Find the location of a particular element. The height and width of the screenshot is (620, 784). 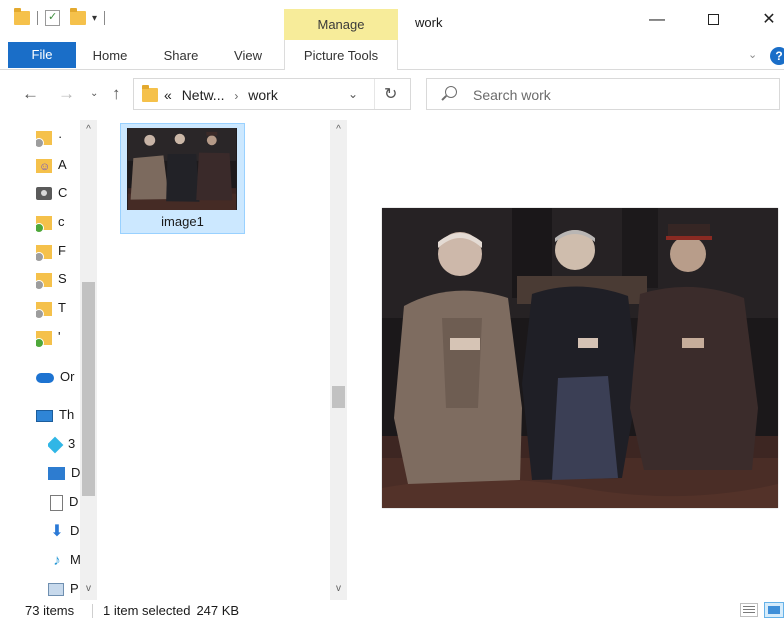

nav-item-quick-access-3: C is located at coordinates (58, 193).